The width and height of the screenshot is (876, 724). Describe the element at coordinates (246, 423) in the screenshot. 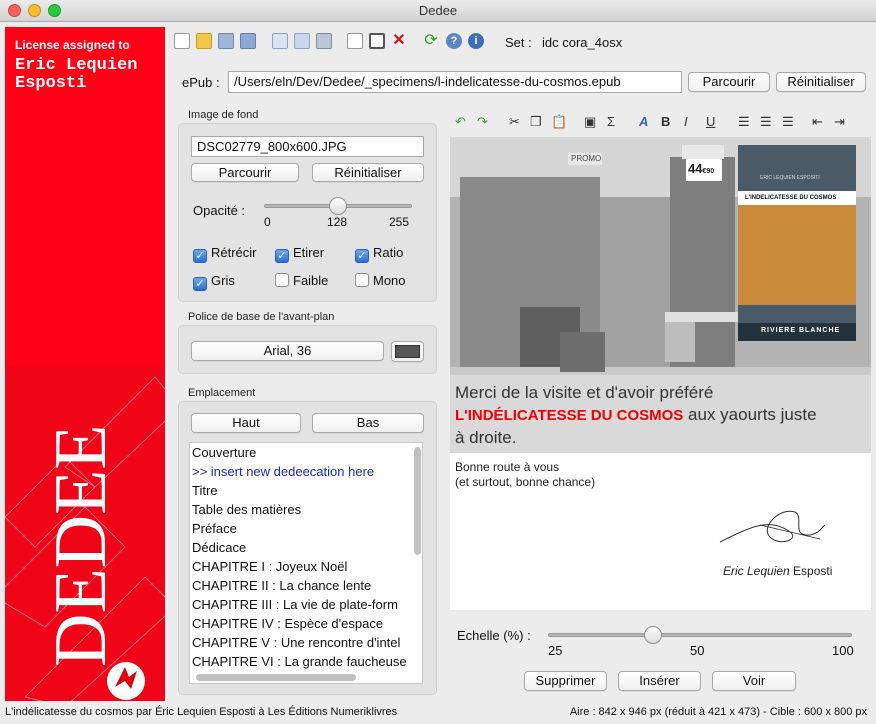

I see `move-up-button: Haut` at that location.